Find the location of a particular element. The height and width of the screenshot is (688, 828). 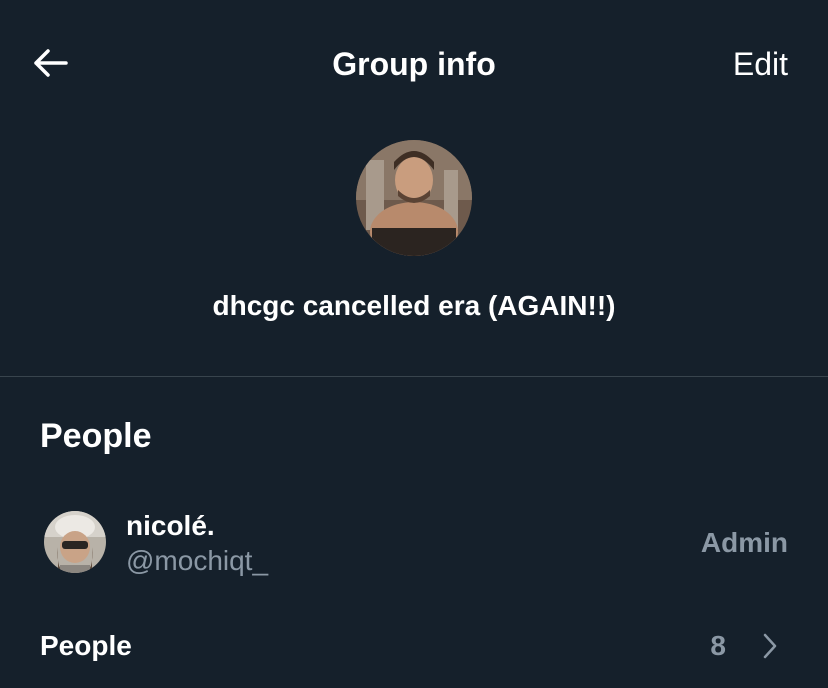

edit-button: Edit is located at coordinates (760, 64).